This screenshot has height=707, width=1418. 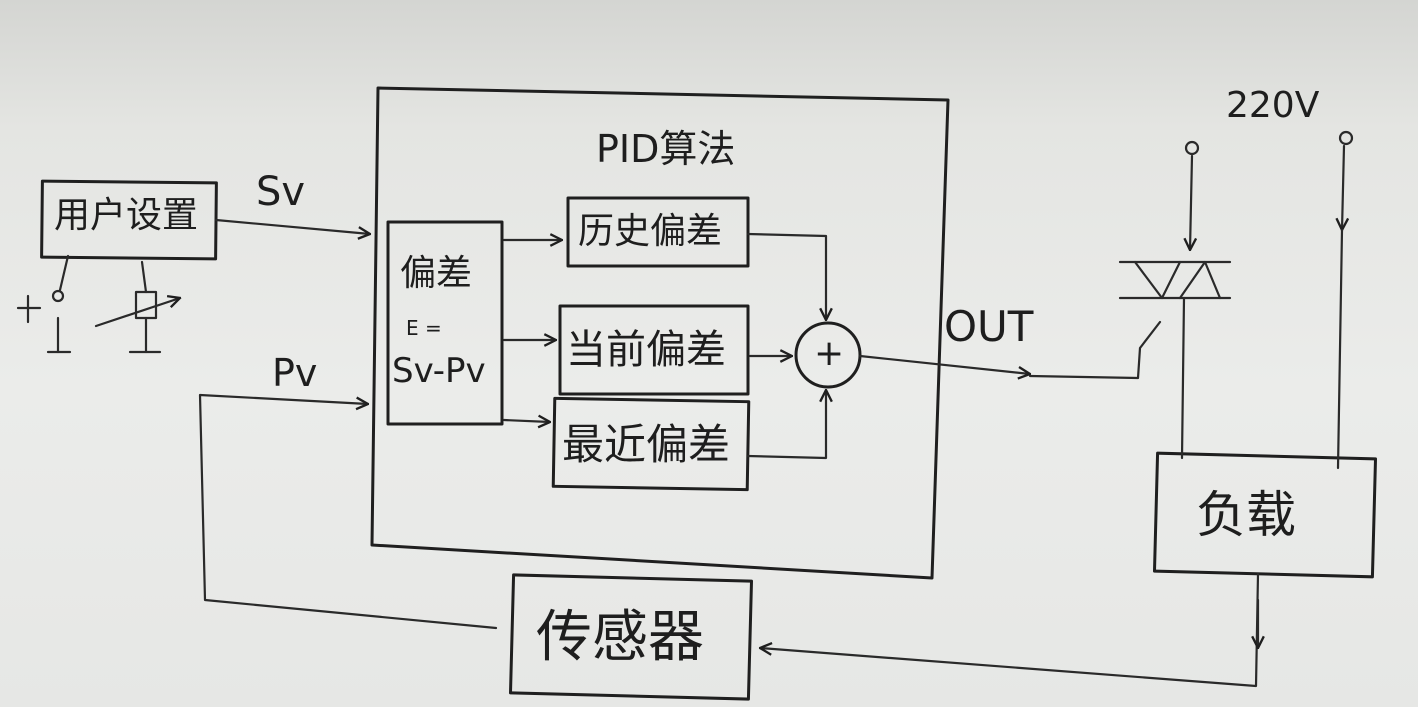 I want to click on out-label: OUT, so click(x=989, y=326).